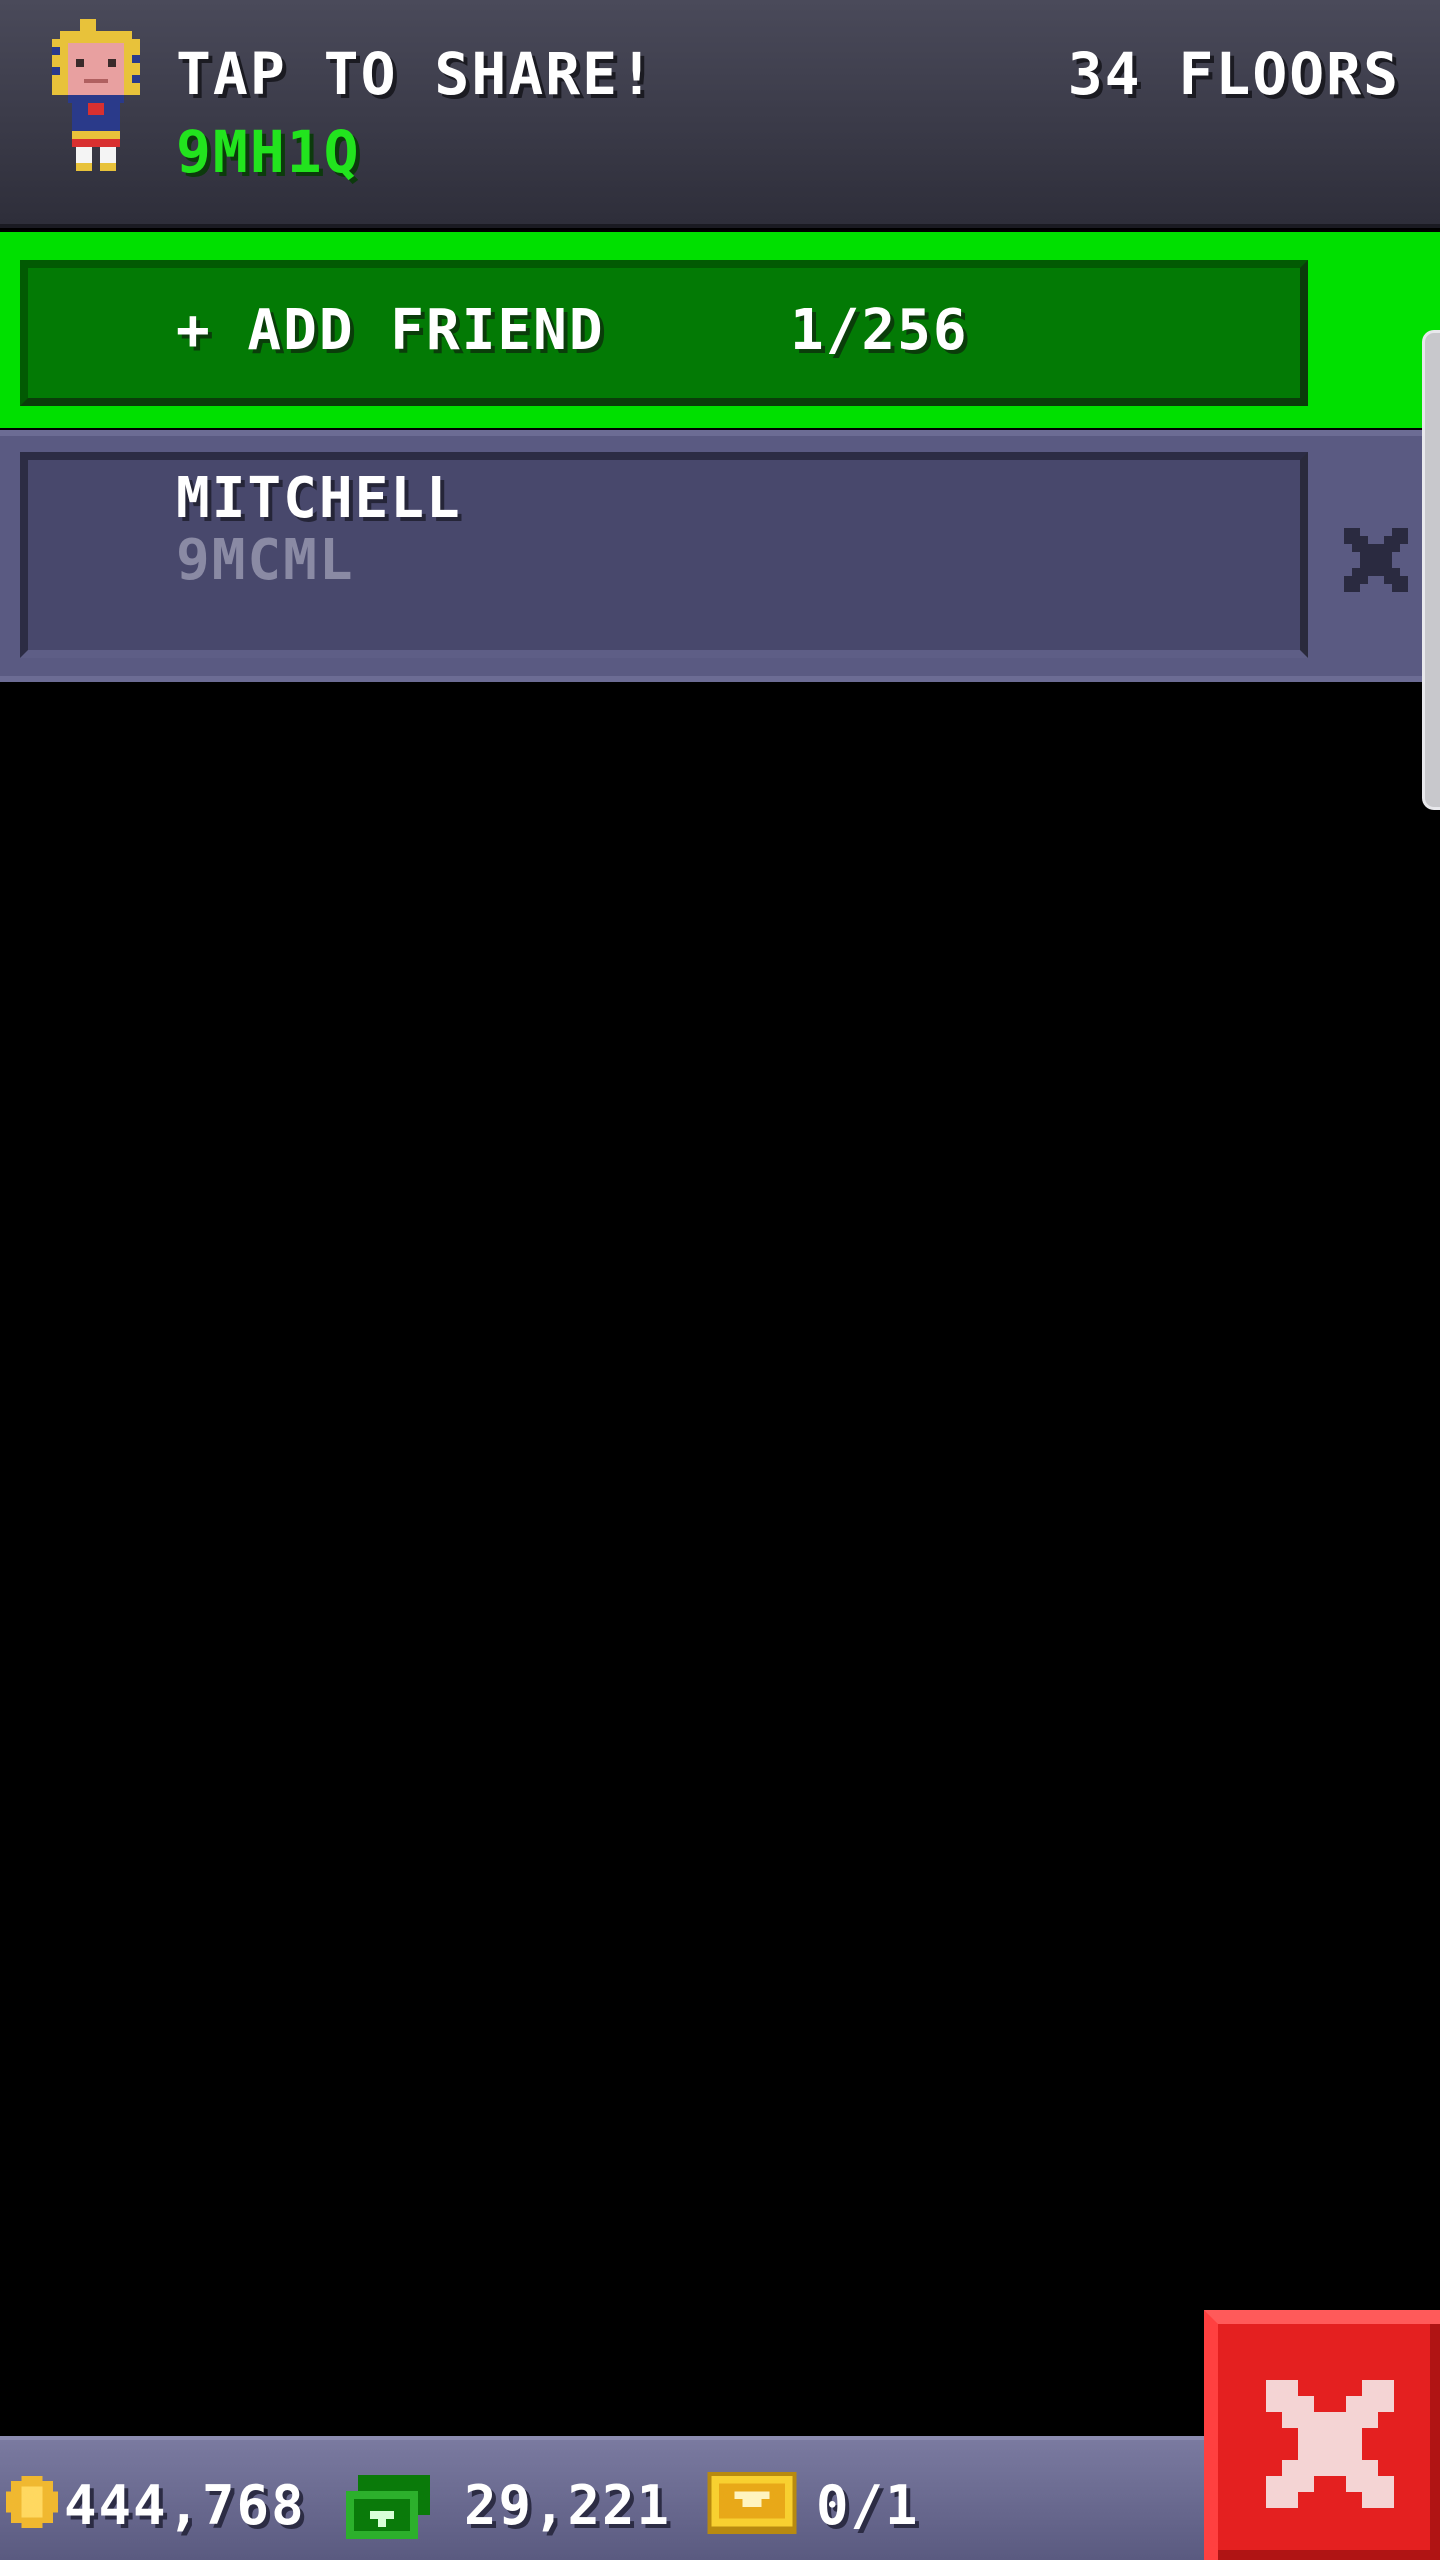  What do you see at coordinates (1330, 2444) in the screenshot?
I see `close-icon` at bounding box center [1330, 2444].